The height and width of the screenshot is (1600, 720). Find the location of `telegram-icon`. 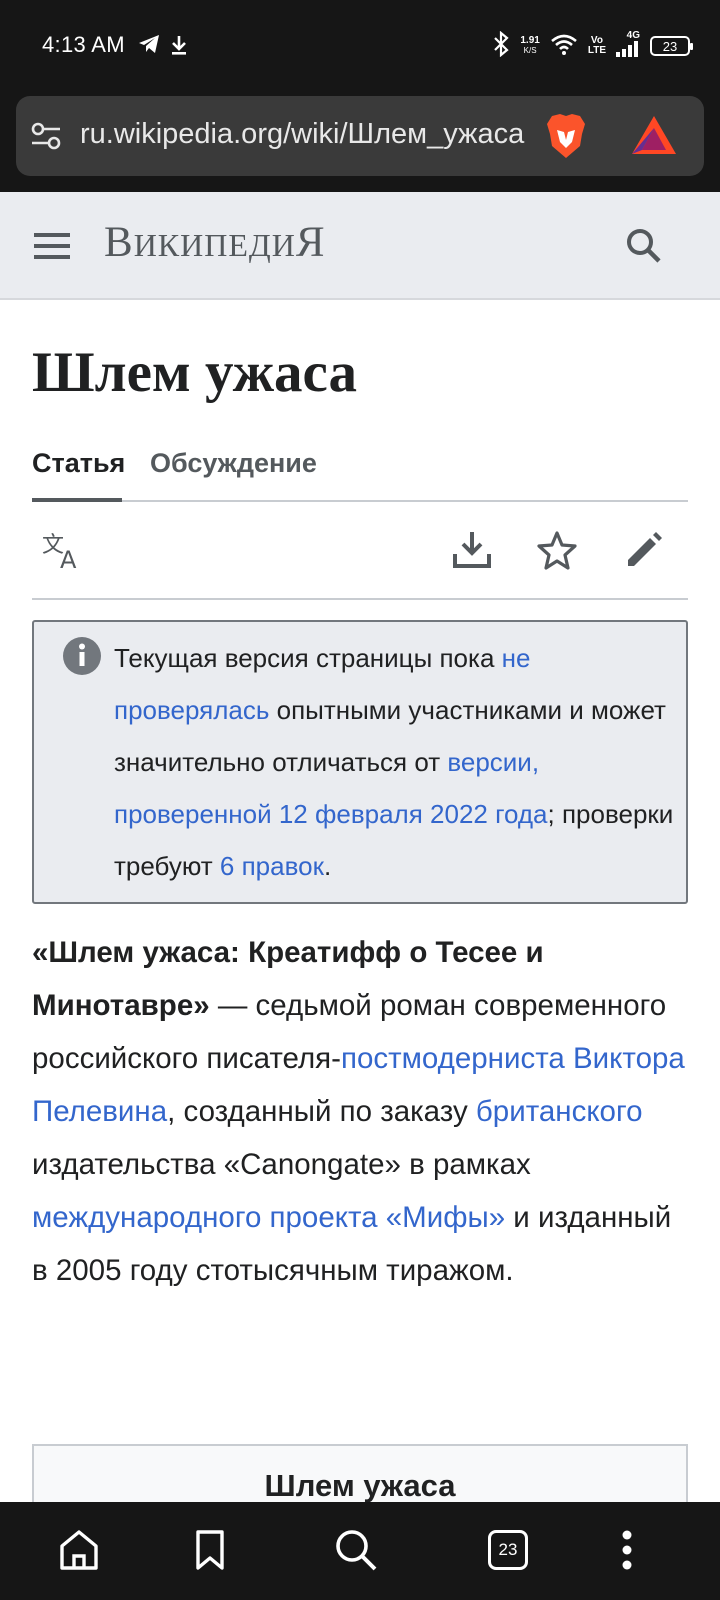

telegram-icon is located at coordinates (149, 46).